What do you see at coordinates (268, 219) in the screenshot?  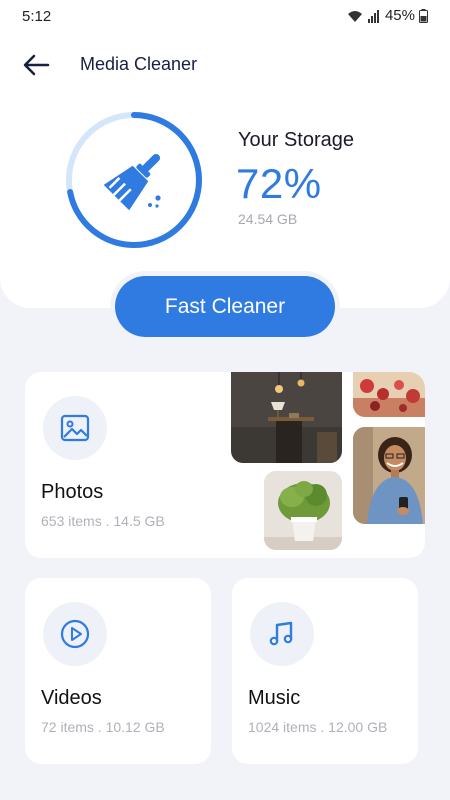 I see `storage-size: 24.54 GB` at bounding box center [268, 219].